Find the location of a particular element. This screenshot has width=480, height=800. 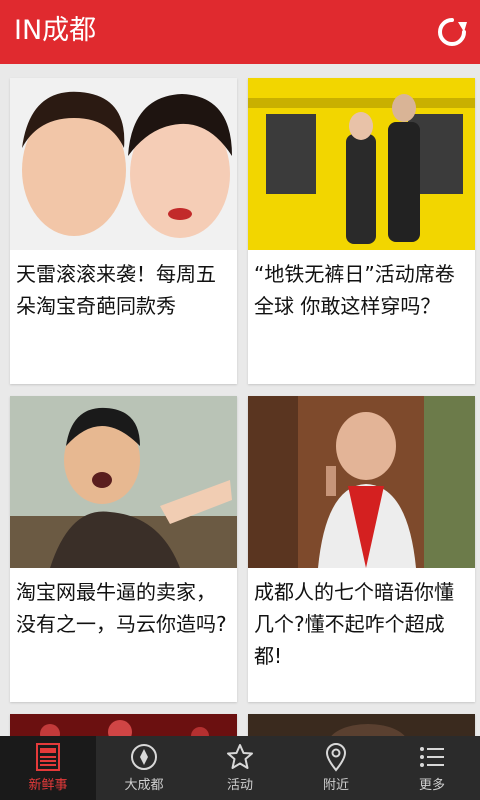

list-icon is located at coordinates (432, 757).